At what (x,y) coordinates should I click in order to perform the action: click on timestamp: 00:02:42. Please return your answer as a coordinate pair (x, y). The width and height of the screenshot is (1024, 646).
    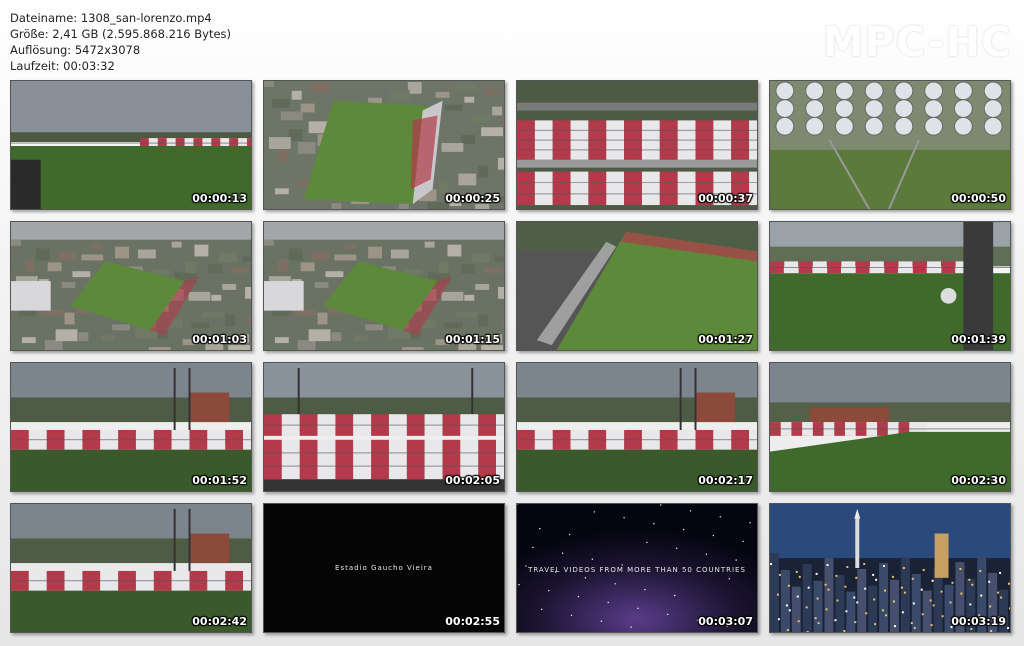
    Looking at the image, I should click on (219, 621).